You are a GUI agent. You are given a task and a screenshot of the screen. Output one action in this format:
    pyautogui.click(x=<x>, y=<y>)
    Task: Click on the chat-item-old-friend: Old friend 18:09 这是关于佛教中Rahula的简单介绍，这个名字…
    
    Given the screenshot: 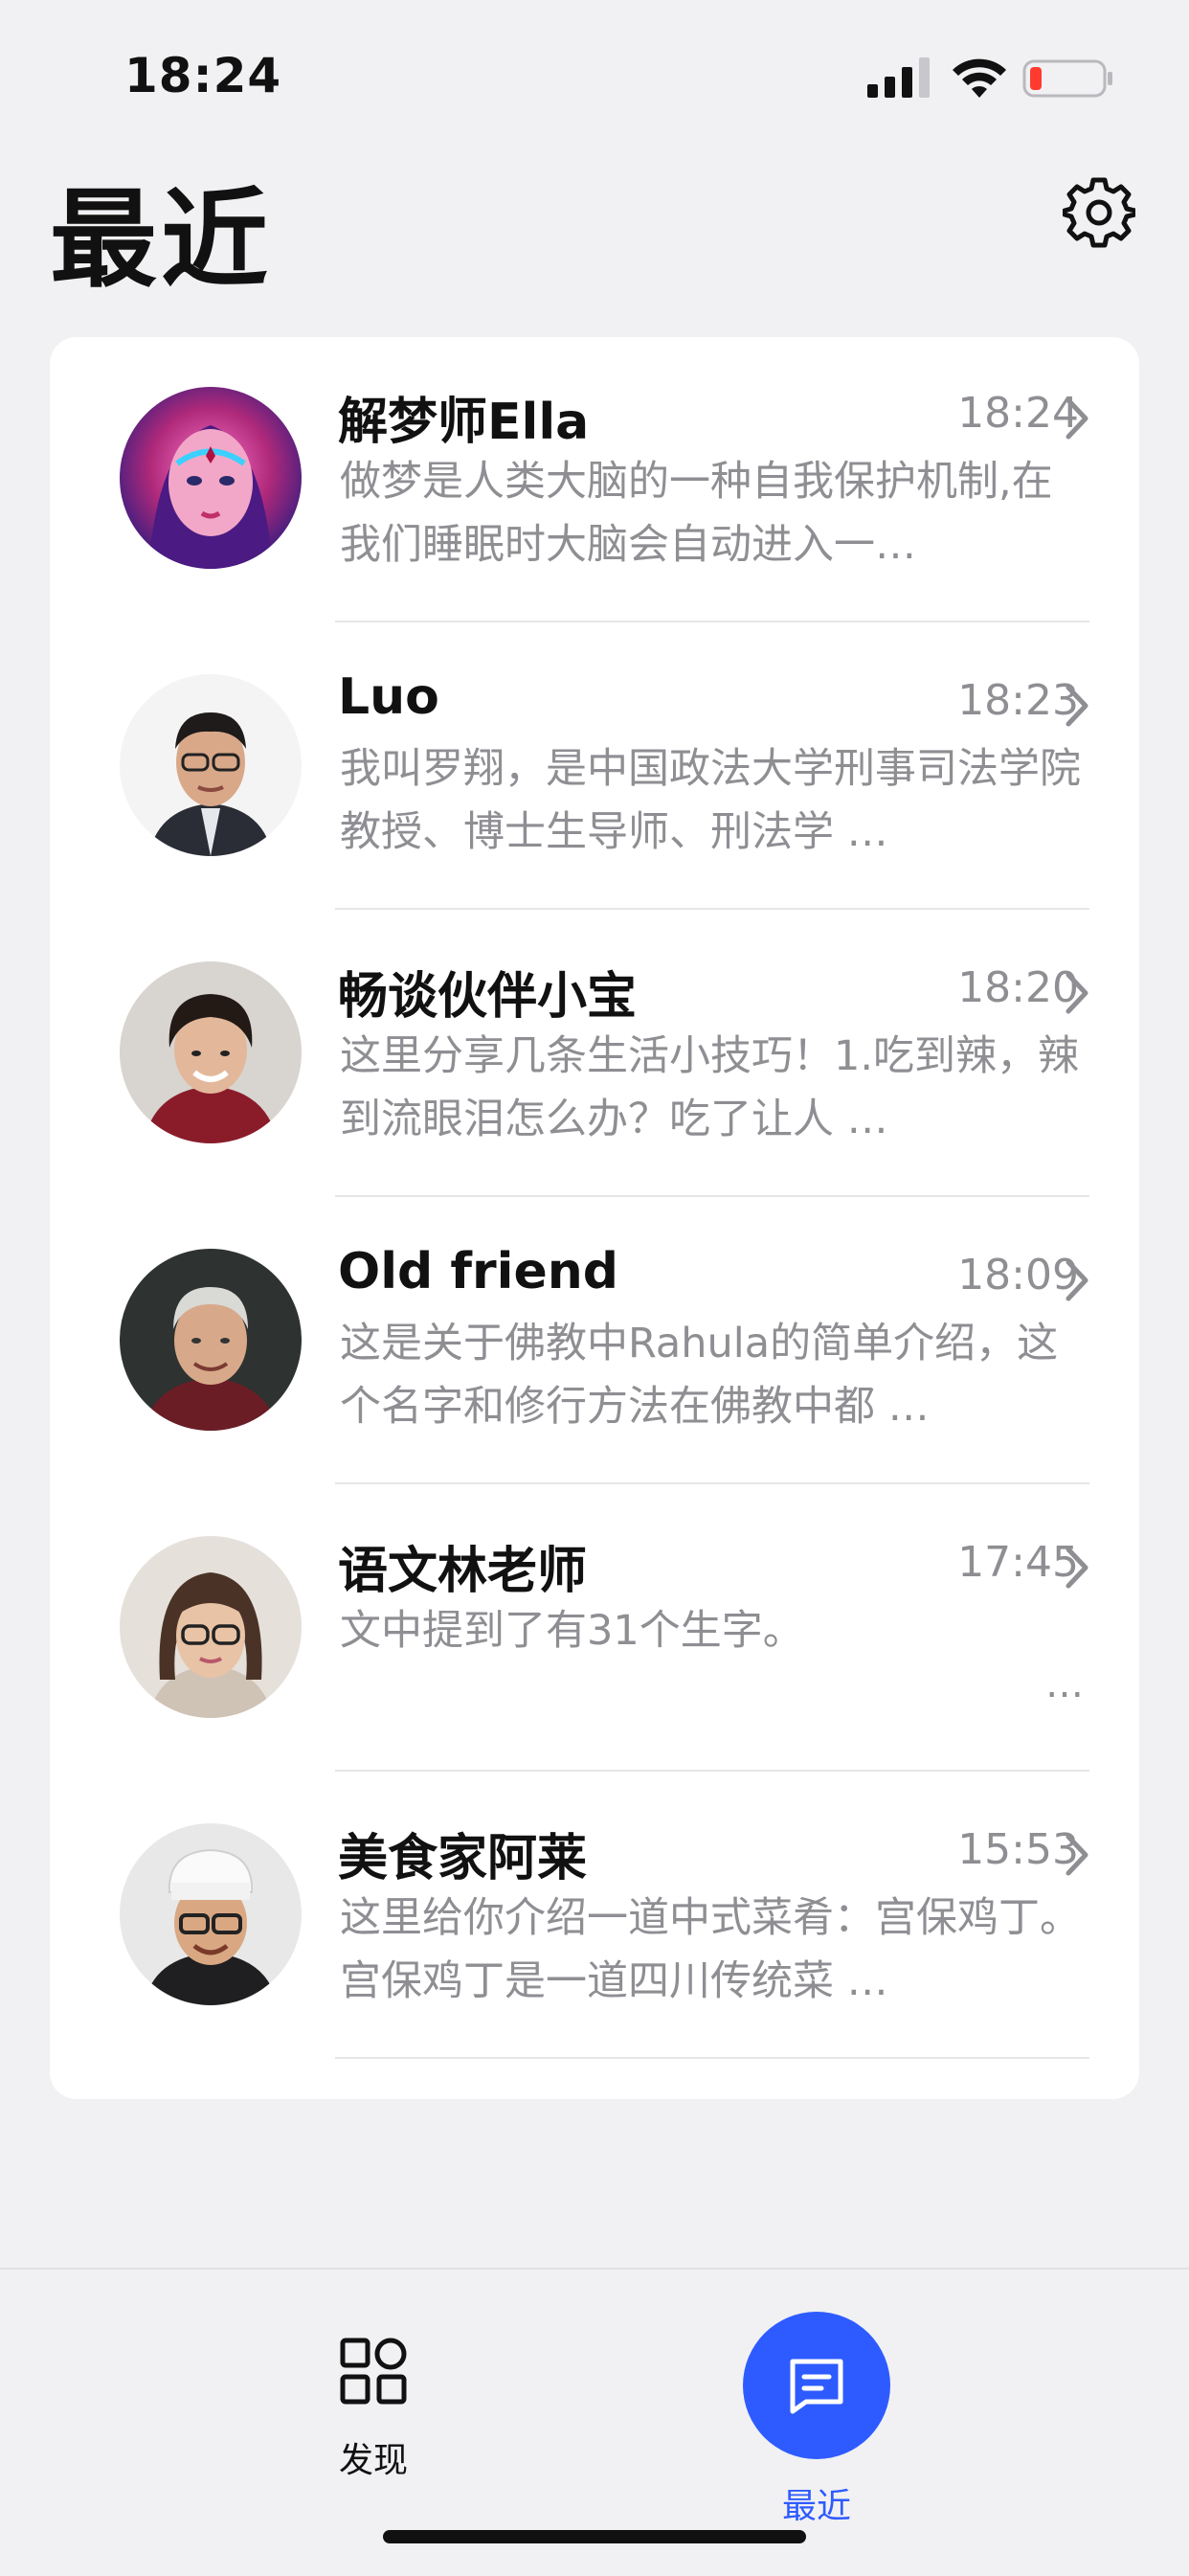 What is the action you would take?
    pyautogui.click(x=594, y=1342)
    